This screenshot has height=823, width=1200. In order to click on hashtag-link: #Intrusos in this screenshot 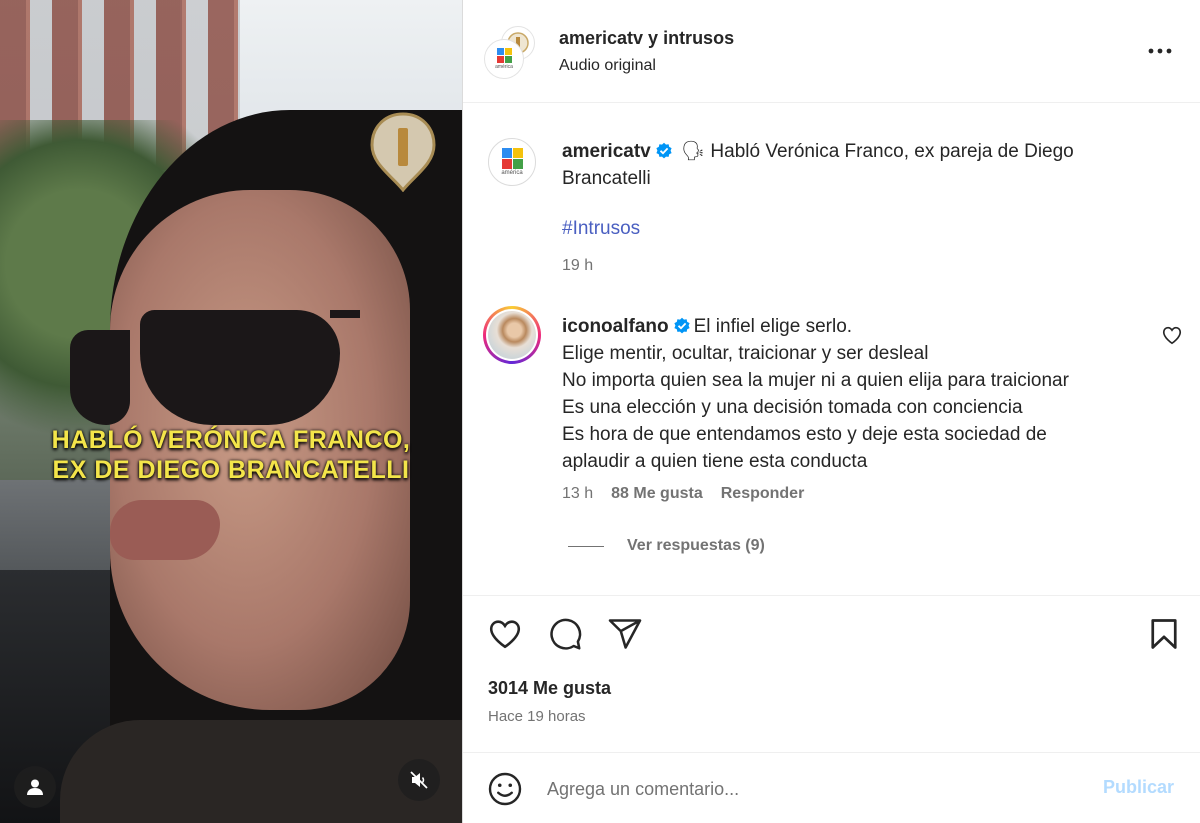, I will do `click(601, 229)`.